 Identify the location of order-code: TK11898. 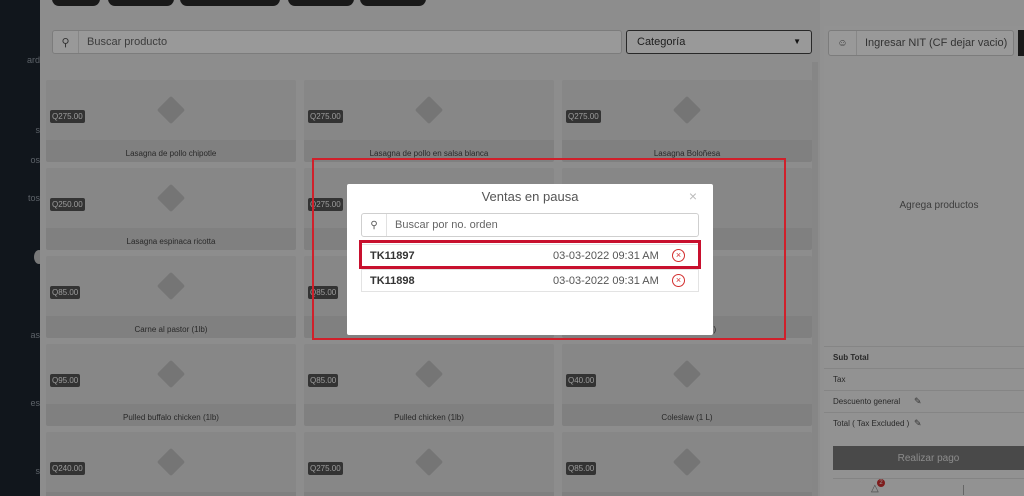
(392, 281).